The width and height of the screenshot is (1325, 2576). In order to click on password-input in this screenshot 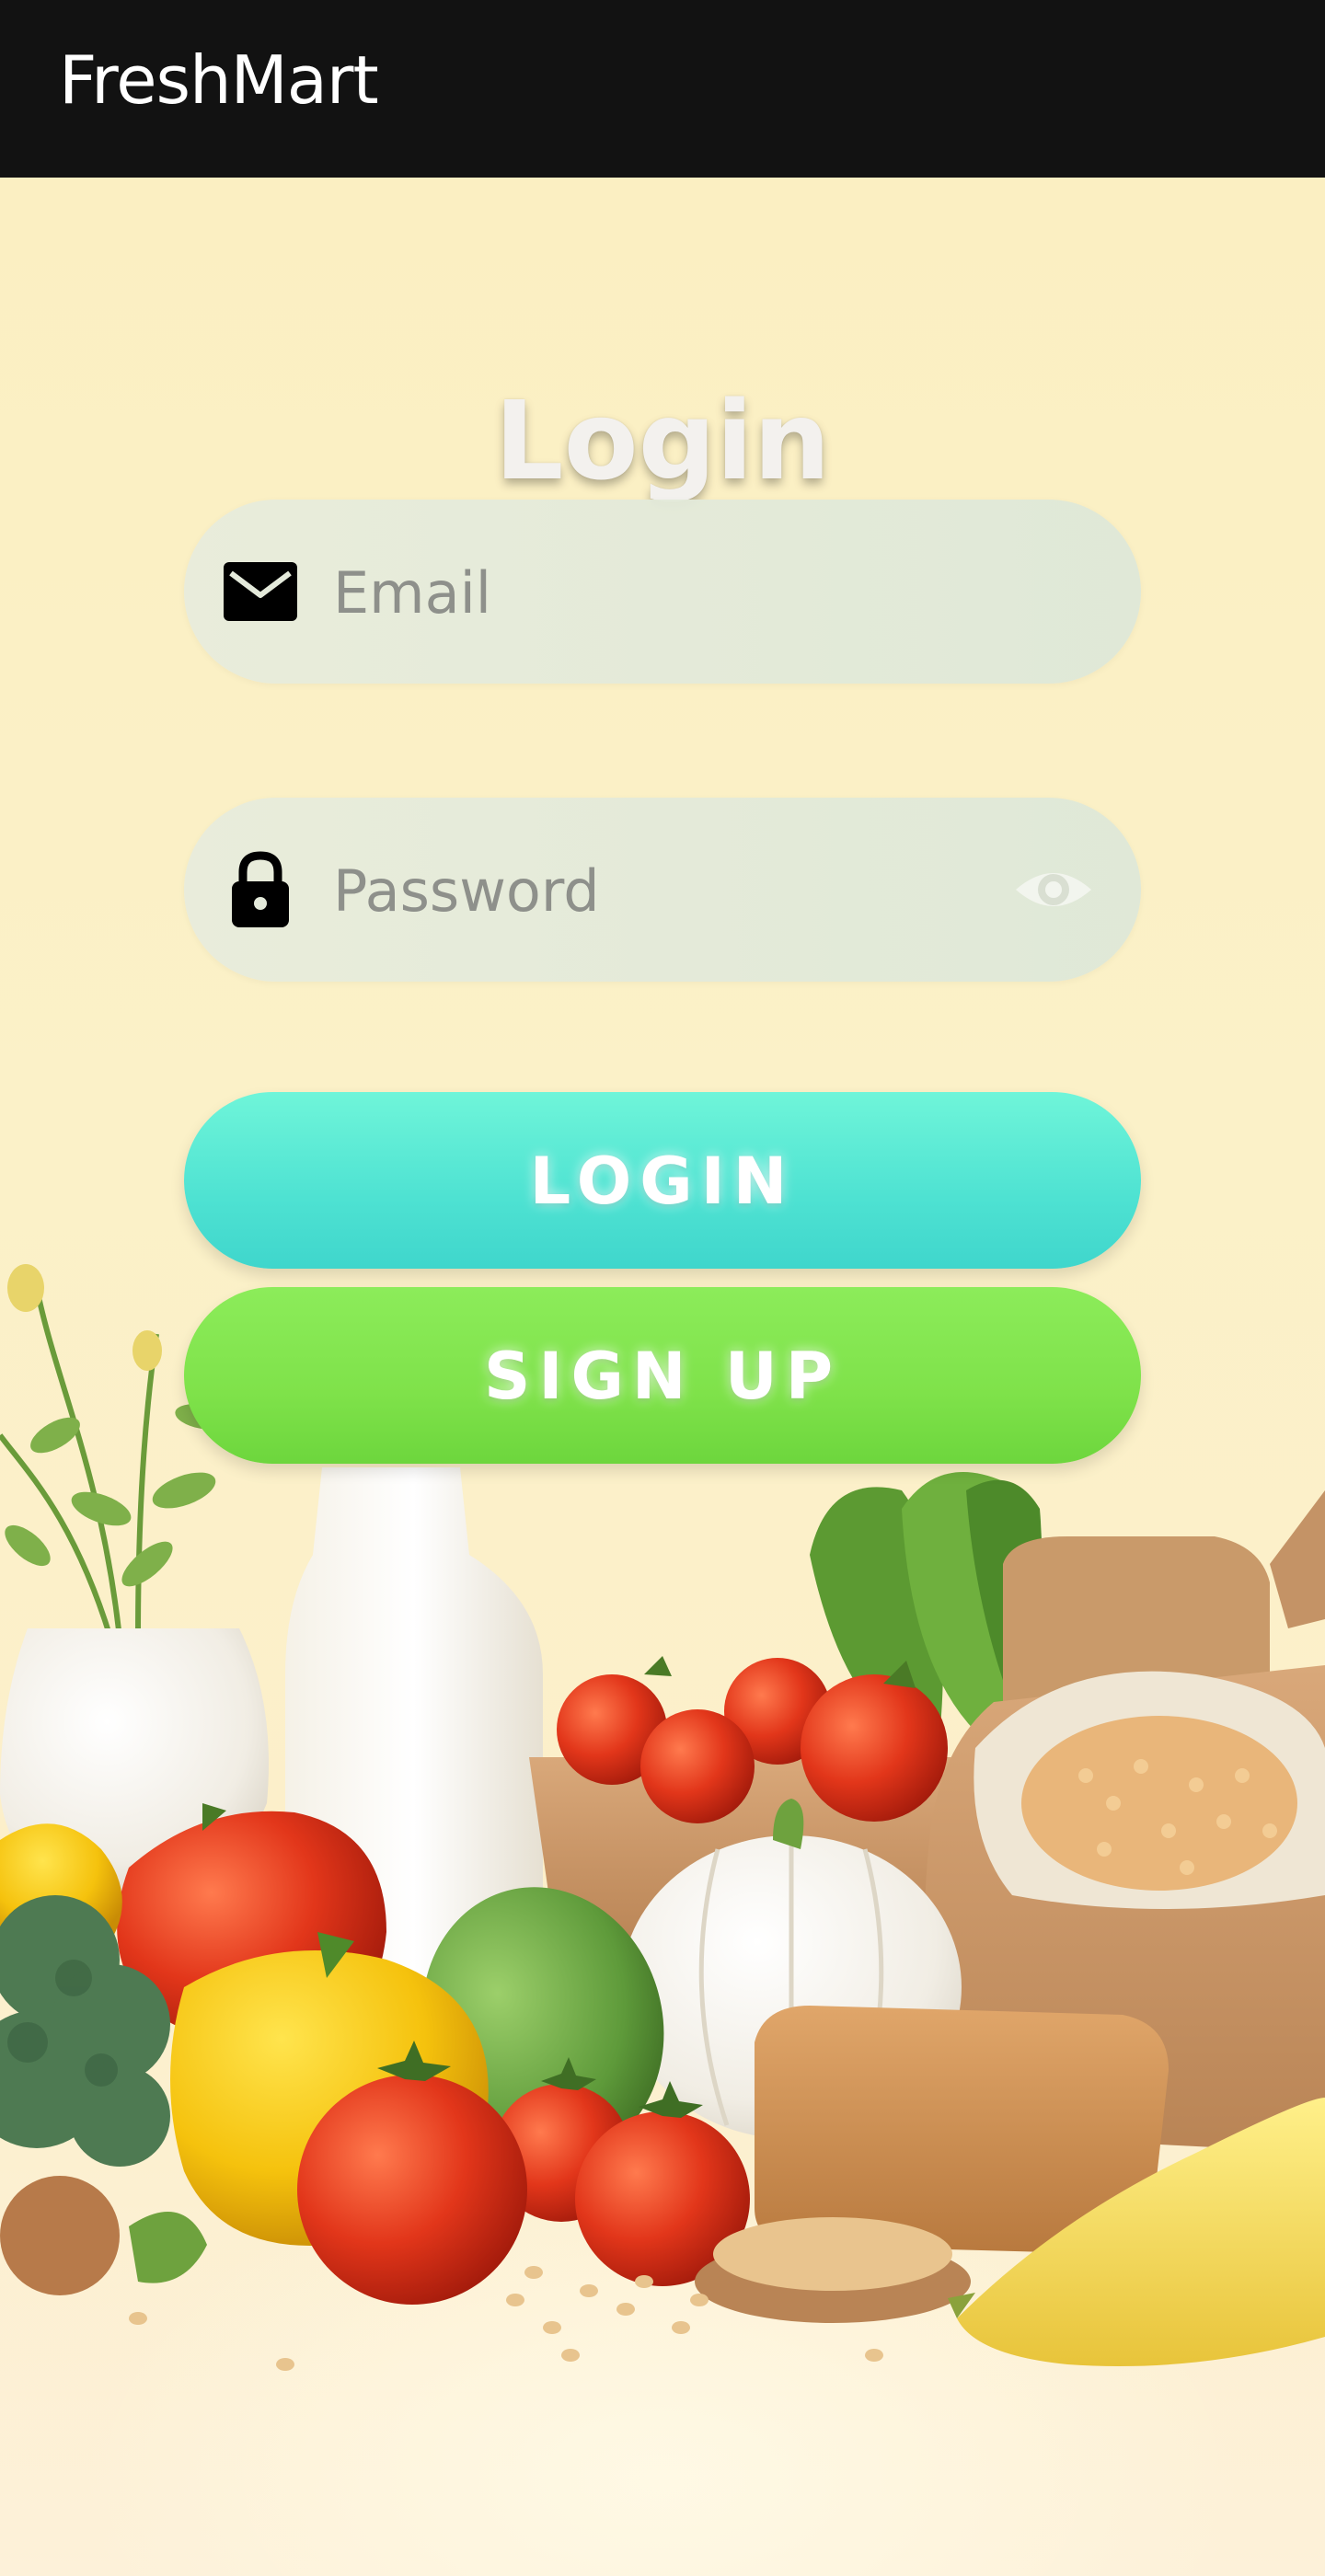, I will do `click(655, 890)`.